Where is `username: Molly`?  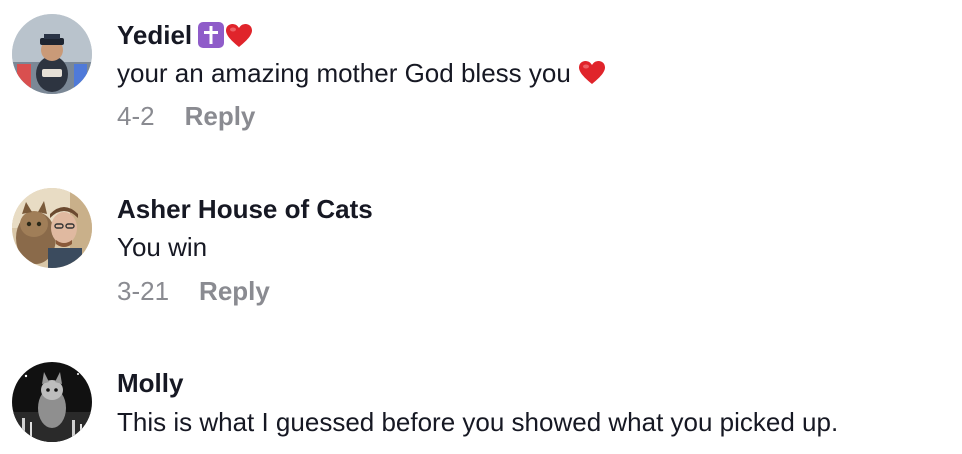
username: Molly is located at coordinates (150, 383).